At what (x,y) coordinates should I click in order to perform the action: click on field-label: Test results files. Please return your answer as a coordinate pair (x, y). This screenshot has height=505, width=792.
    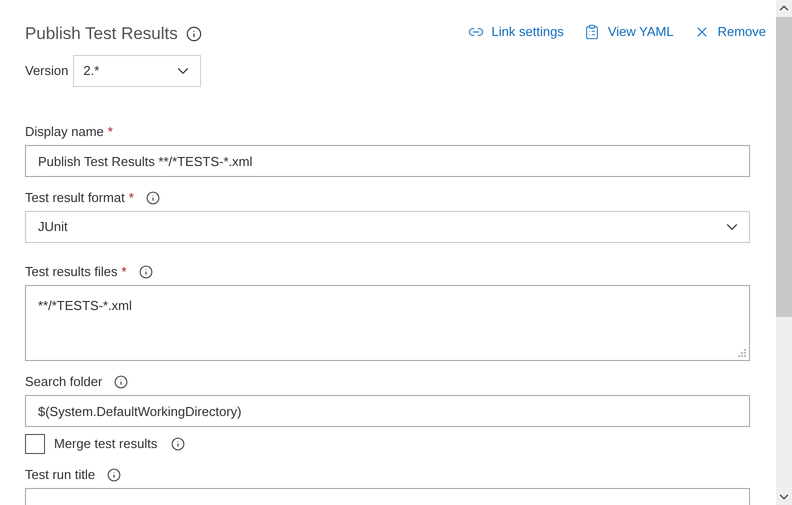
    Looking at the image, I should click on (71, 272).